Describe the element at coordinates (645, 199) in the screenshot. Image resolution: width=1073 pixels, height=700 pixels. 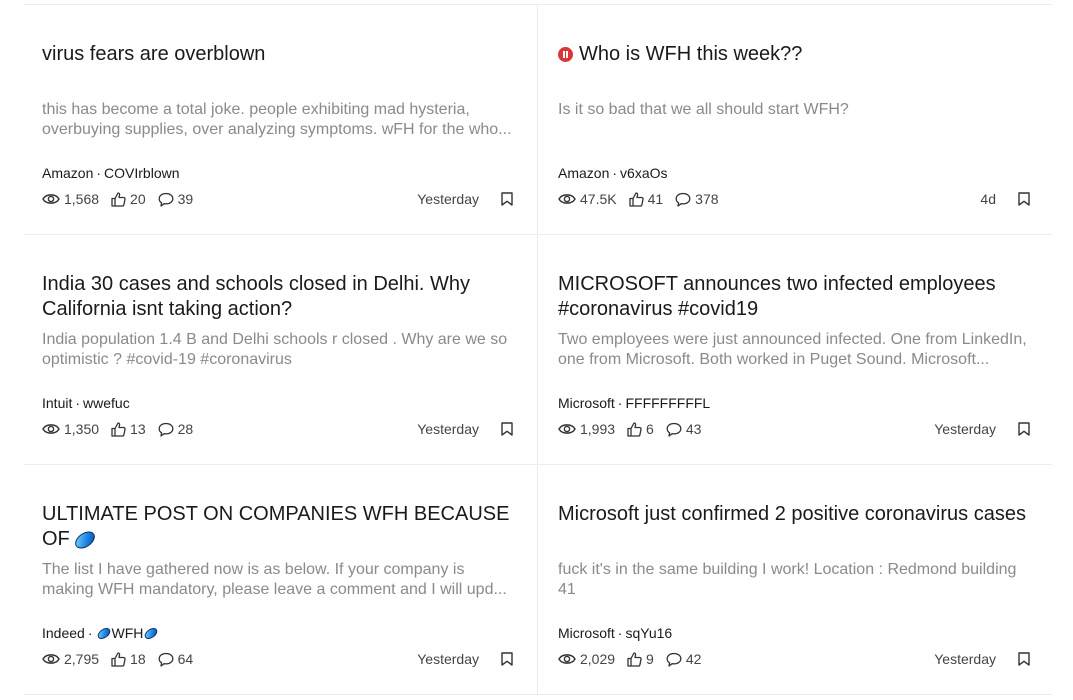
I see `likes-stat: 41` at that location.